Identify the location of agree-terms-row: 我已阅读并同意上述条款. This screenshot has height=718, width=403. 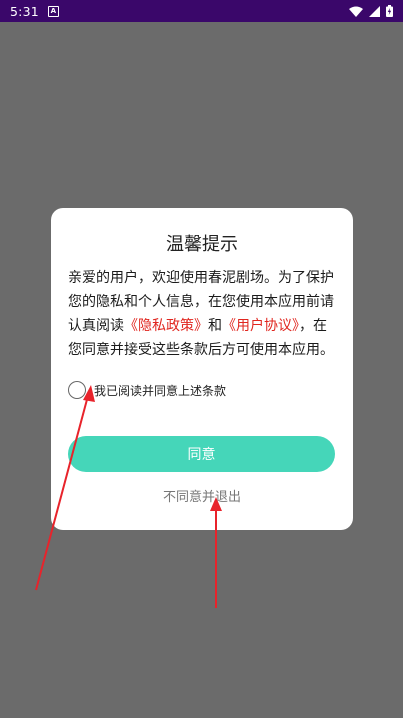
(147, 390).